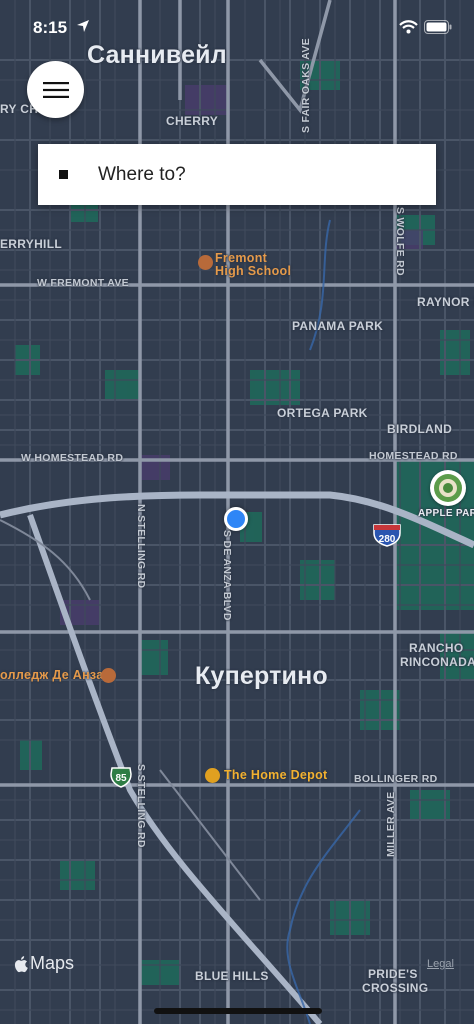 Image resolution: width=474 pixels, height=1024 pixels. I want to click on status-time: 8:15, so click(50, 27).